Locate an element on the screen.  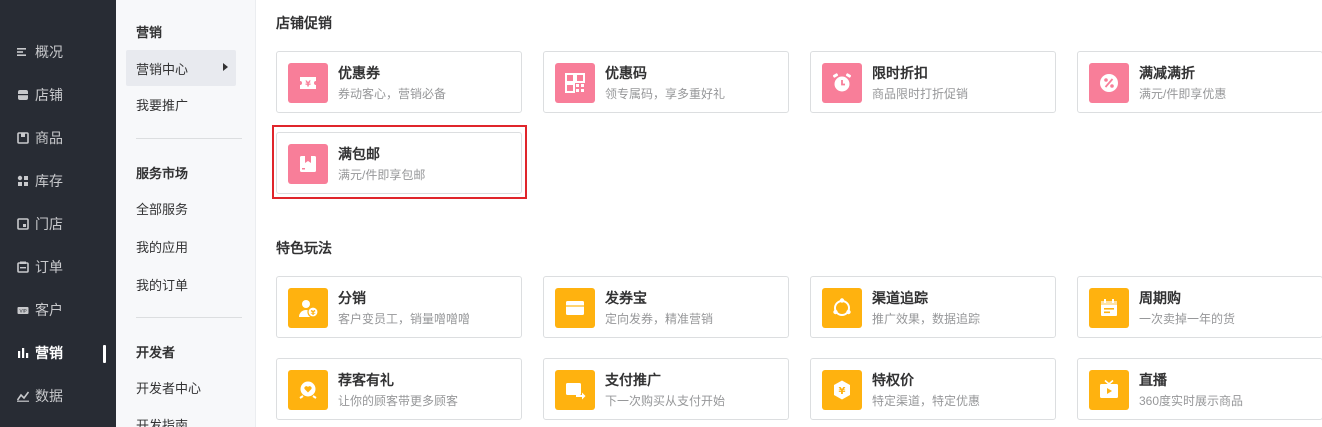
card-coupon-wallet: 发券宝 定向发券，精准营销 is located at coordinates (666, 307).